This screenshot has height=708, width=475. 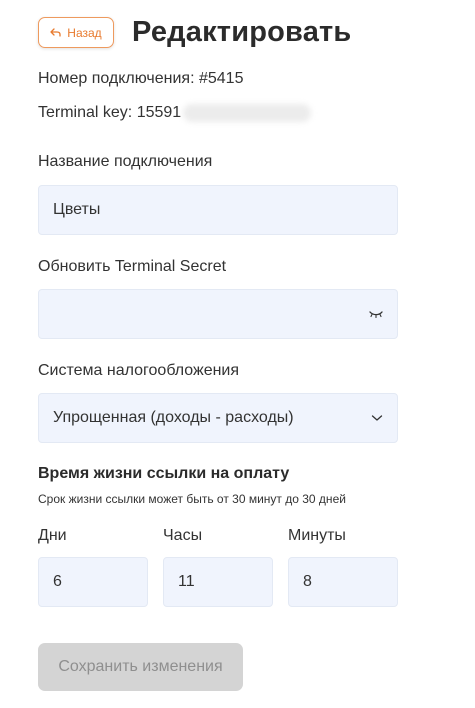 I want to click on secret-label: Обновить Terminal Secret, so click(x=132, y=266).